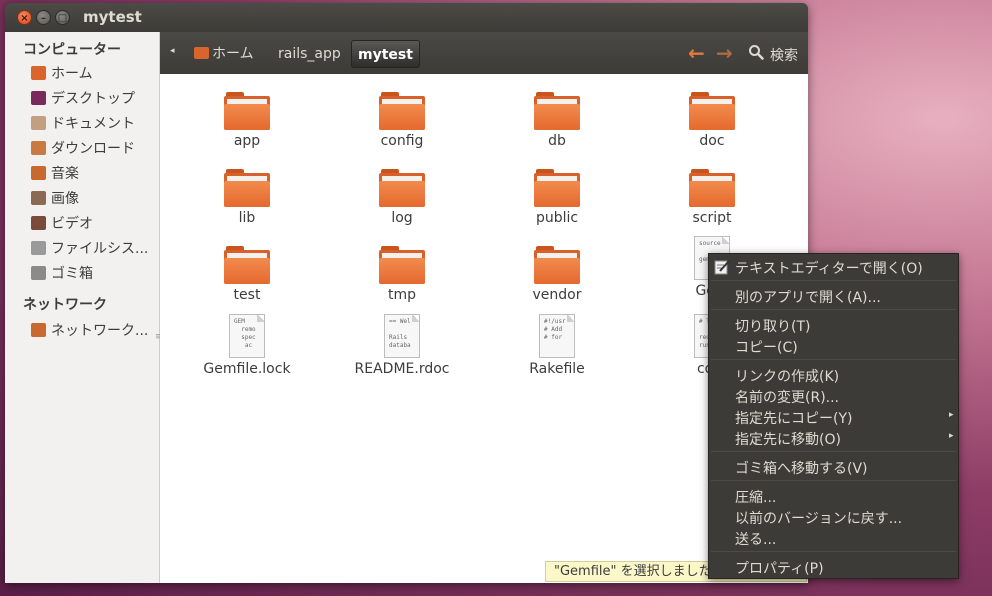 This screenshot has height=596, width=992. What do you see at coordinates (557, 295) in the screenshot?
I see `item-label: vendor` at bounding box center [557, 295].